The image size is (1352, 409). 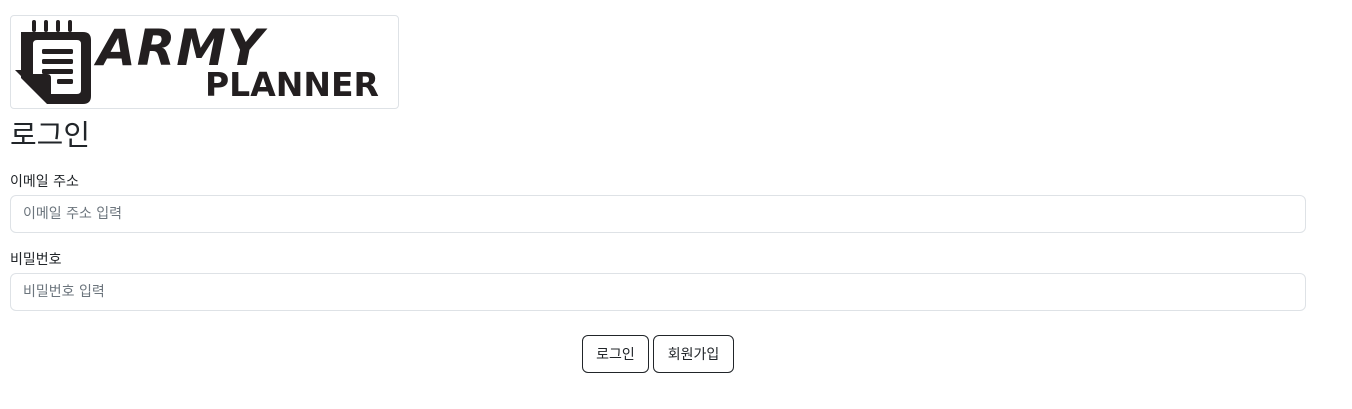 I want to click on password-field, so click(x=658, y=292).